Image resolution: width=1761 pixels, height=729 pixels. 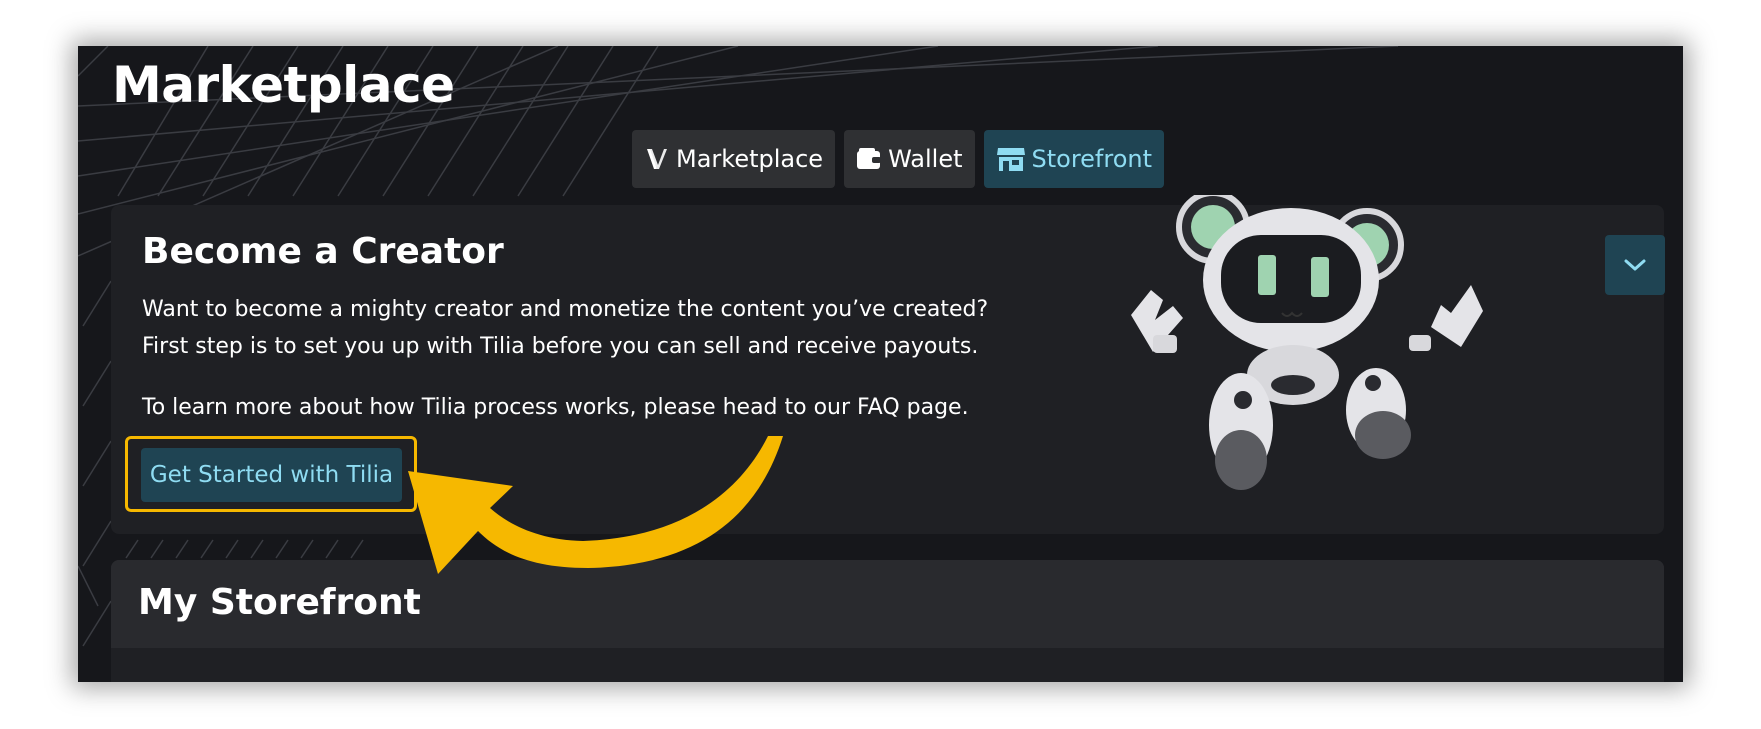 What do you see at coordinates (283, 85) in the screenshot?
I see `page-title: Marketplace` at bounding box center [283, 85].